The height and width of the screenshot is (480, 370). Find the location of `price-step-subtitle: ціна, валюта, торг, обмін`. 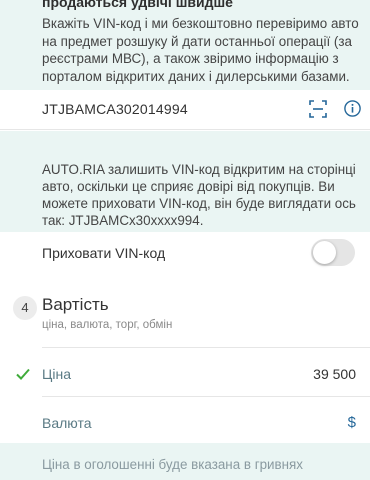

price-step-subtitle: ціна, валюта, торг, обмін is located at coordinates (107, 325).